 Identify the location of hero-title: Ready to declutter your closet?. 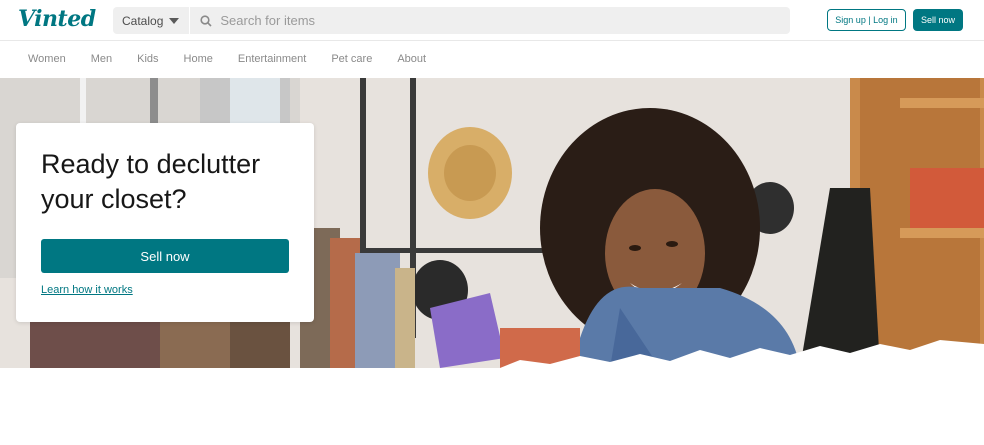
(151, 181).